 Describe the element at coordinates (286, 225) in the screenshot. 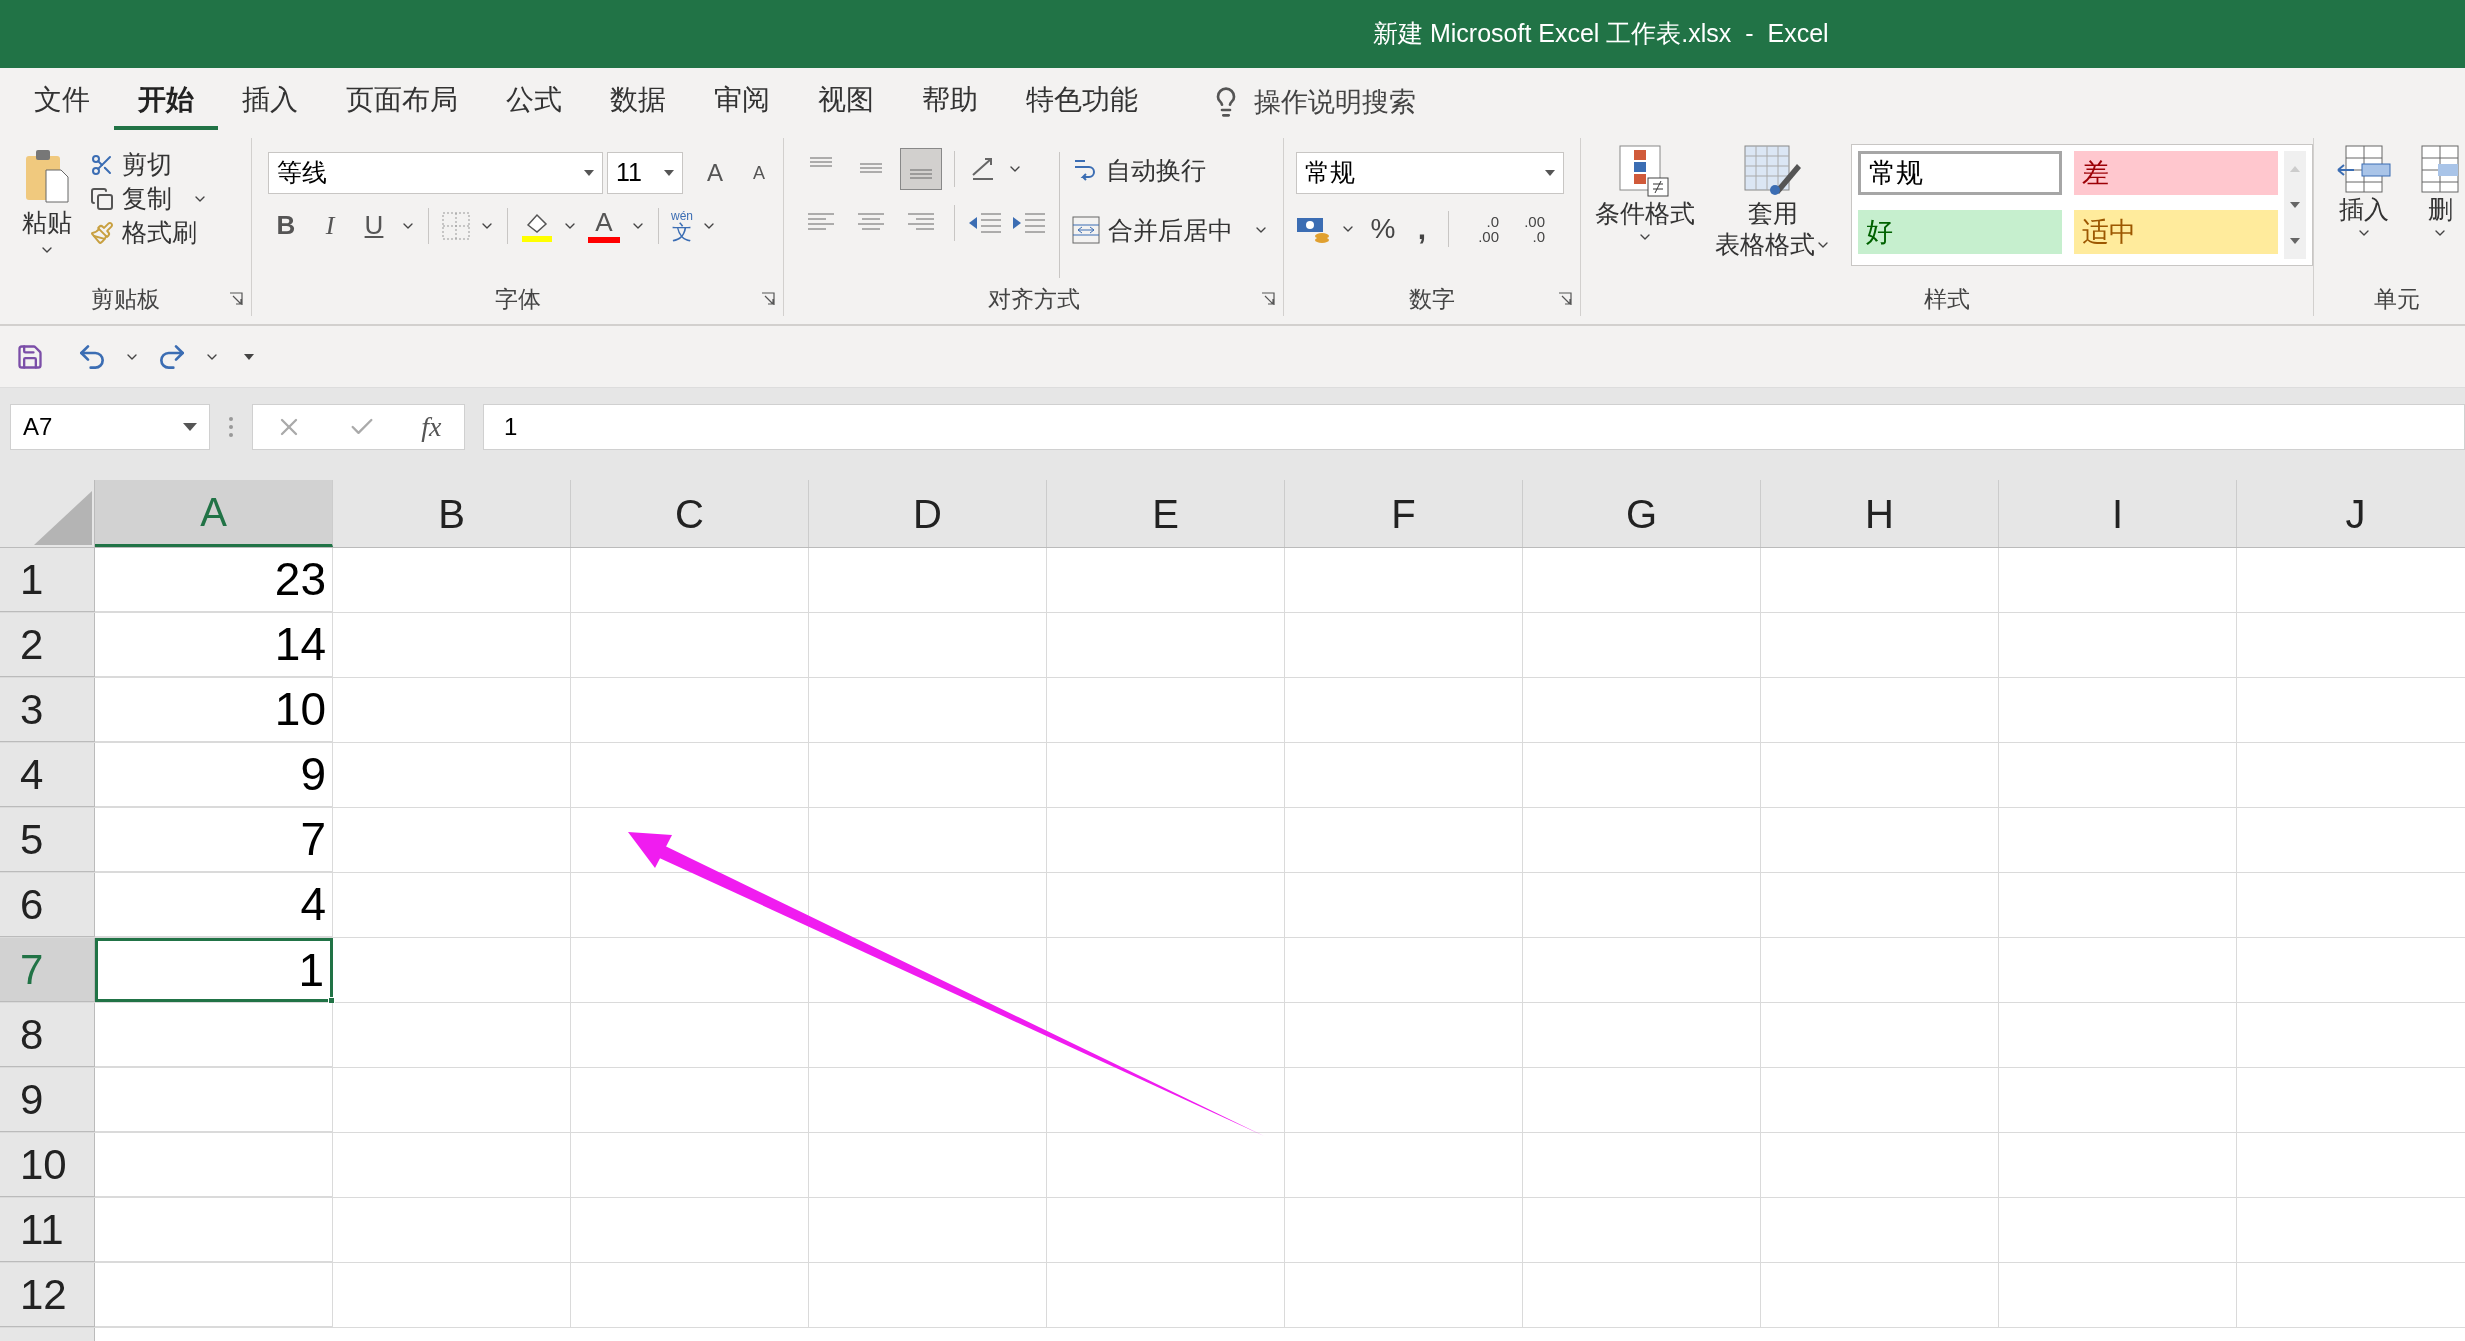

I see `bold-button: B` at that location.